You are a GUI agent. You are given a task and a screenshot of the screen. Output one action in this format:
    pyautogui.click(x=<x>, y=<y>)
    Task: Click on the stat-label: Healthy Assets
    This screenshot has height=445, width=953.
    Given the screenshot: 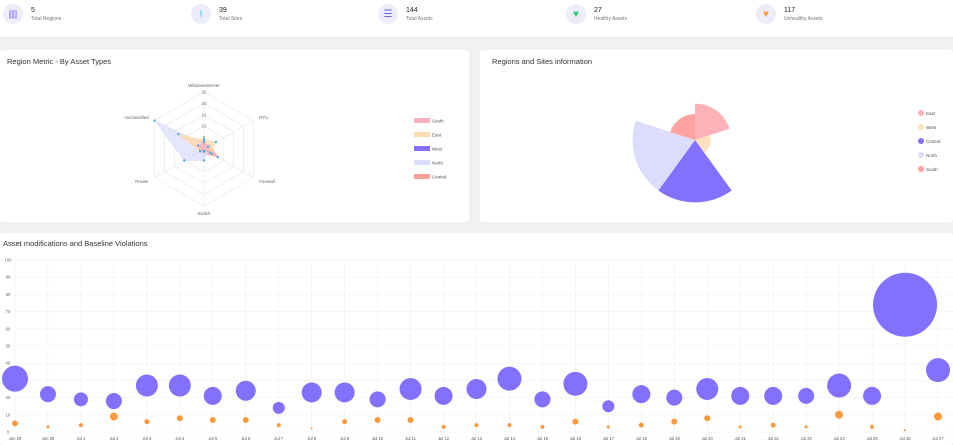 What is the action you would take?
    pyautogui.click(x=611, y=18)
    